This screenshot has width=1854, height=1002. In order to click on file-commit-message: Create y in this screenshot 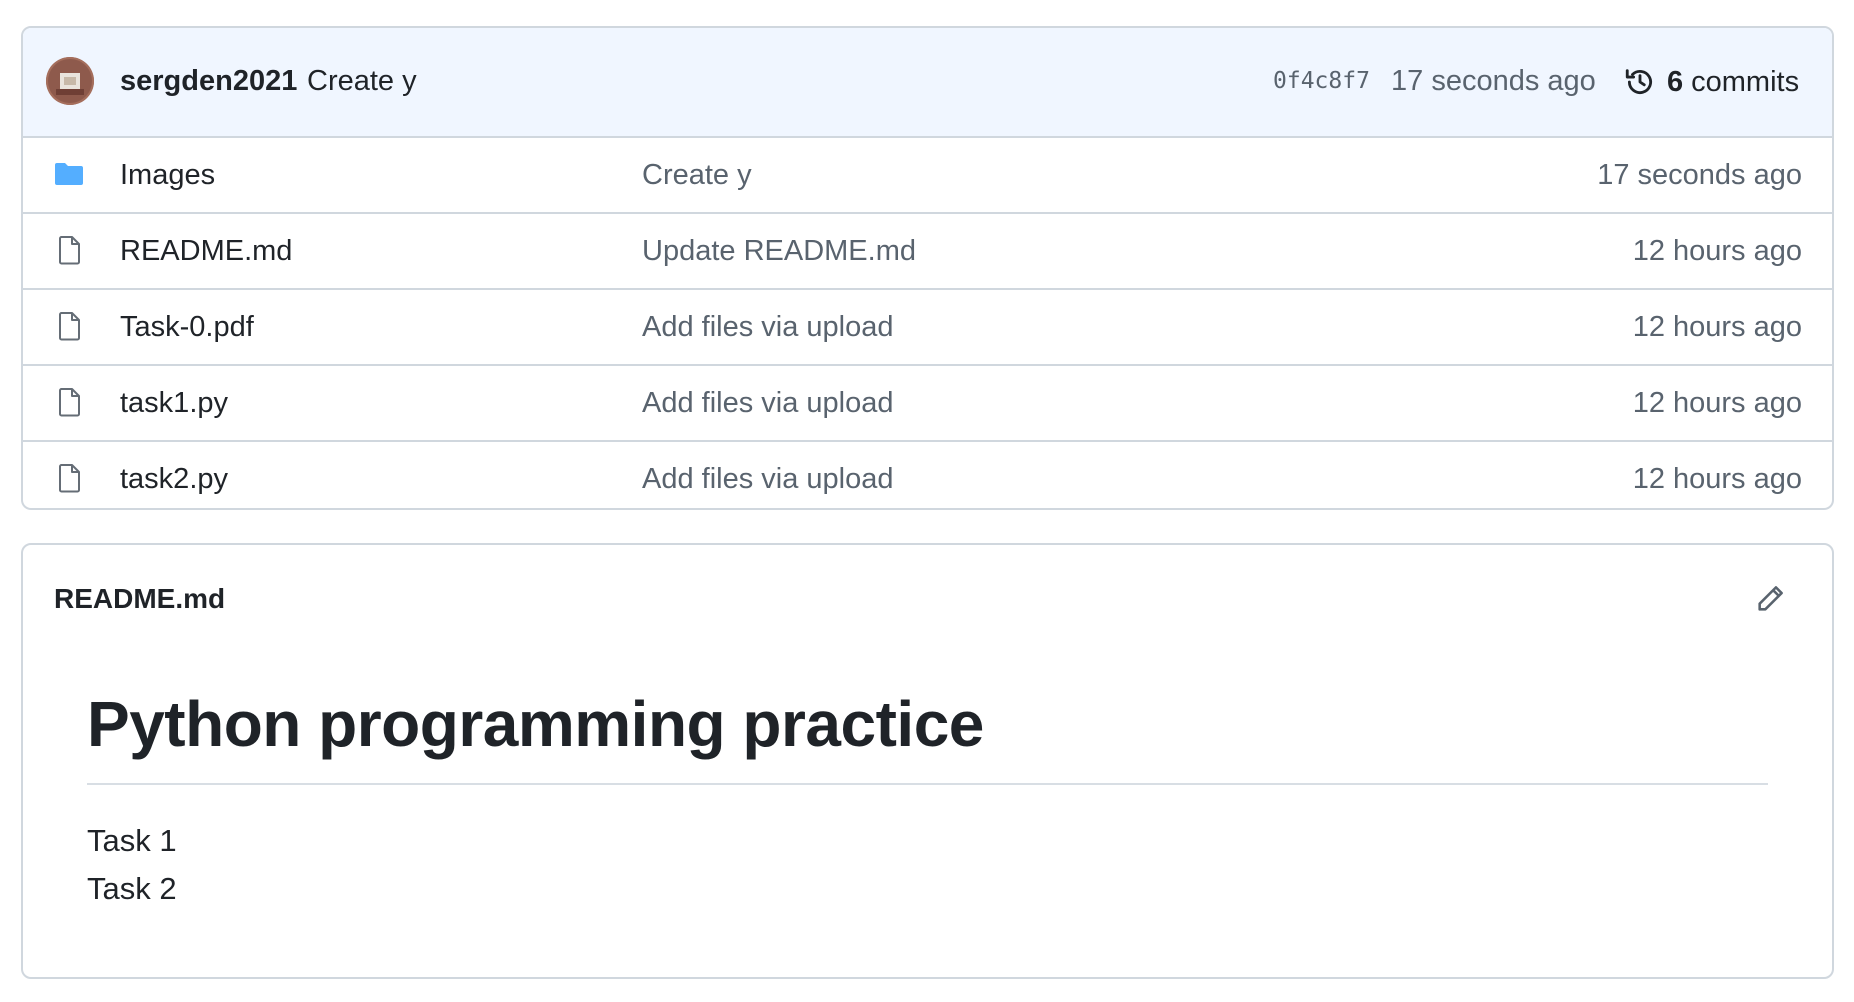, I will do `click(697, 175)`.